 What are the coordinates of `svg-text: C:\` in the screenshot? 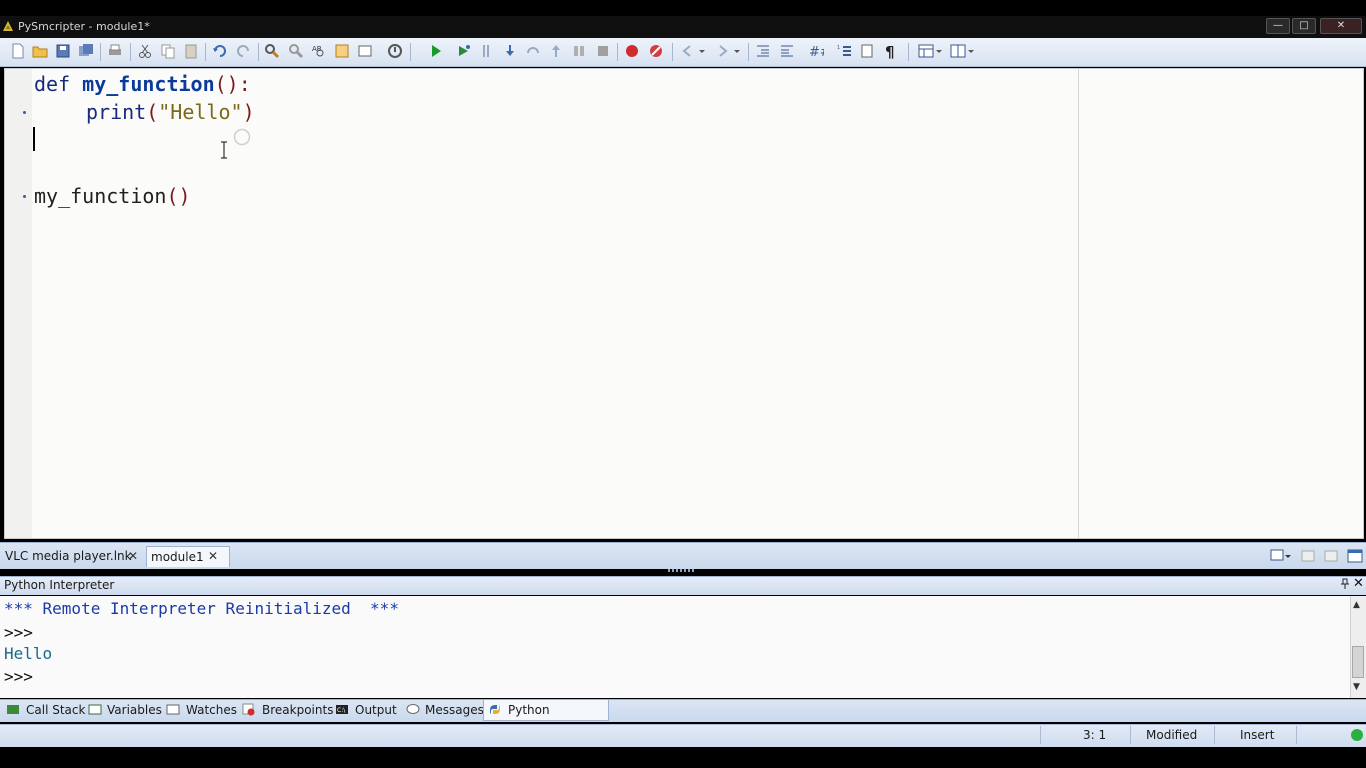 It's located at (341, 710).